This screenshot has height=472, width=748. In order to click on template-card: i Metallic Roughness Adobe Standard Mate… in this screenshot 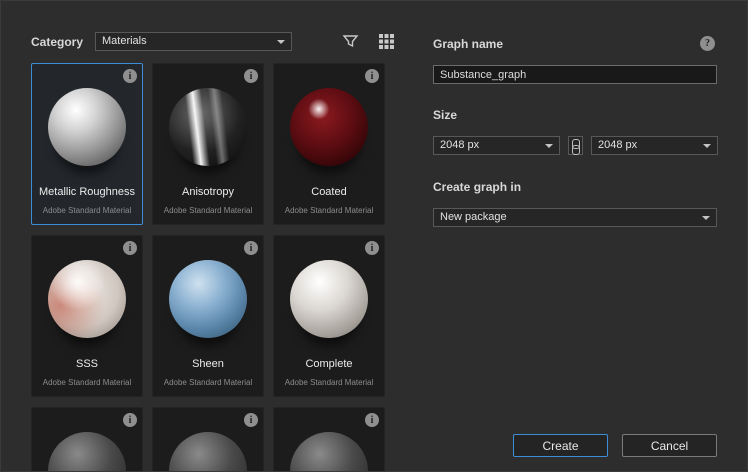, I will do `click(87, 144)`.